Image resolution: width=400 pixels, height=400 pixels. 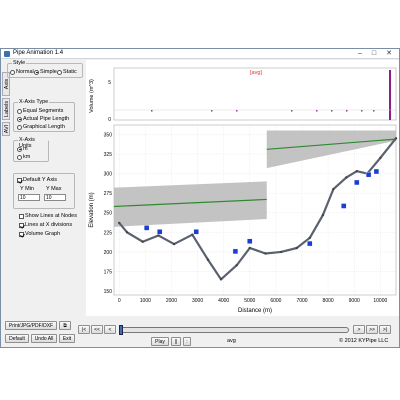 What do you see at coordinates (67, 338) in the screenshot?
I see `exit-button: Exit` at bounding box center [67, 338].